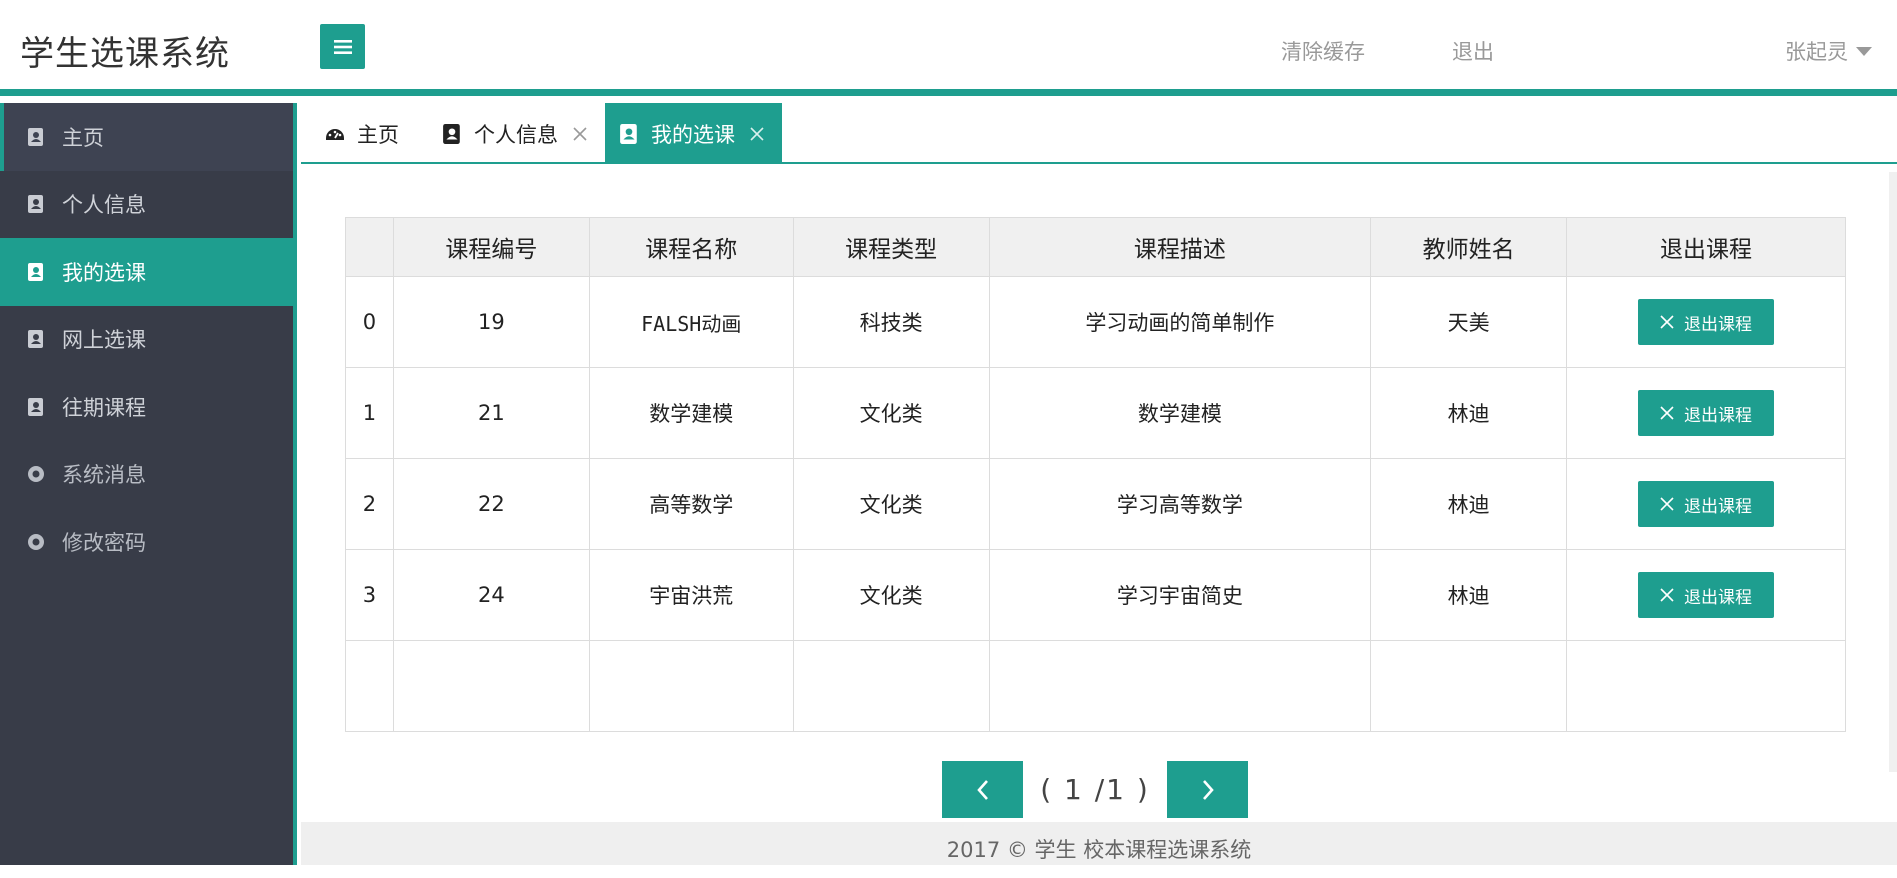  What do you see at coordinates (1180, 504) in the screenshot?
I see `course-description: 学习高等数学` at bounding box center [1180, 504].